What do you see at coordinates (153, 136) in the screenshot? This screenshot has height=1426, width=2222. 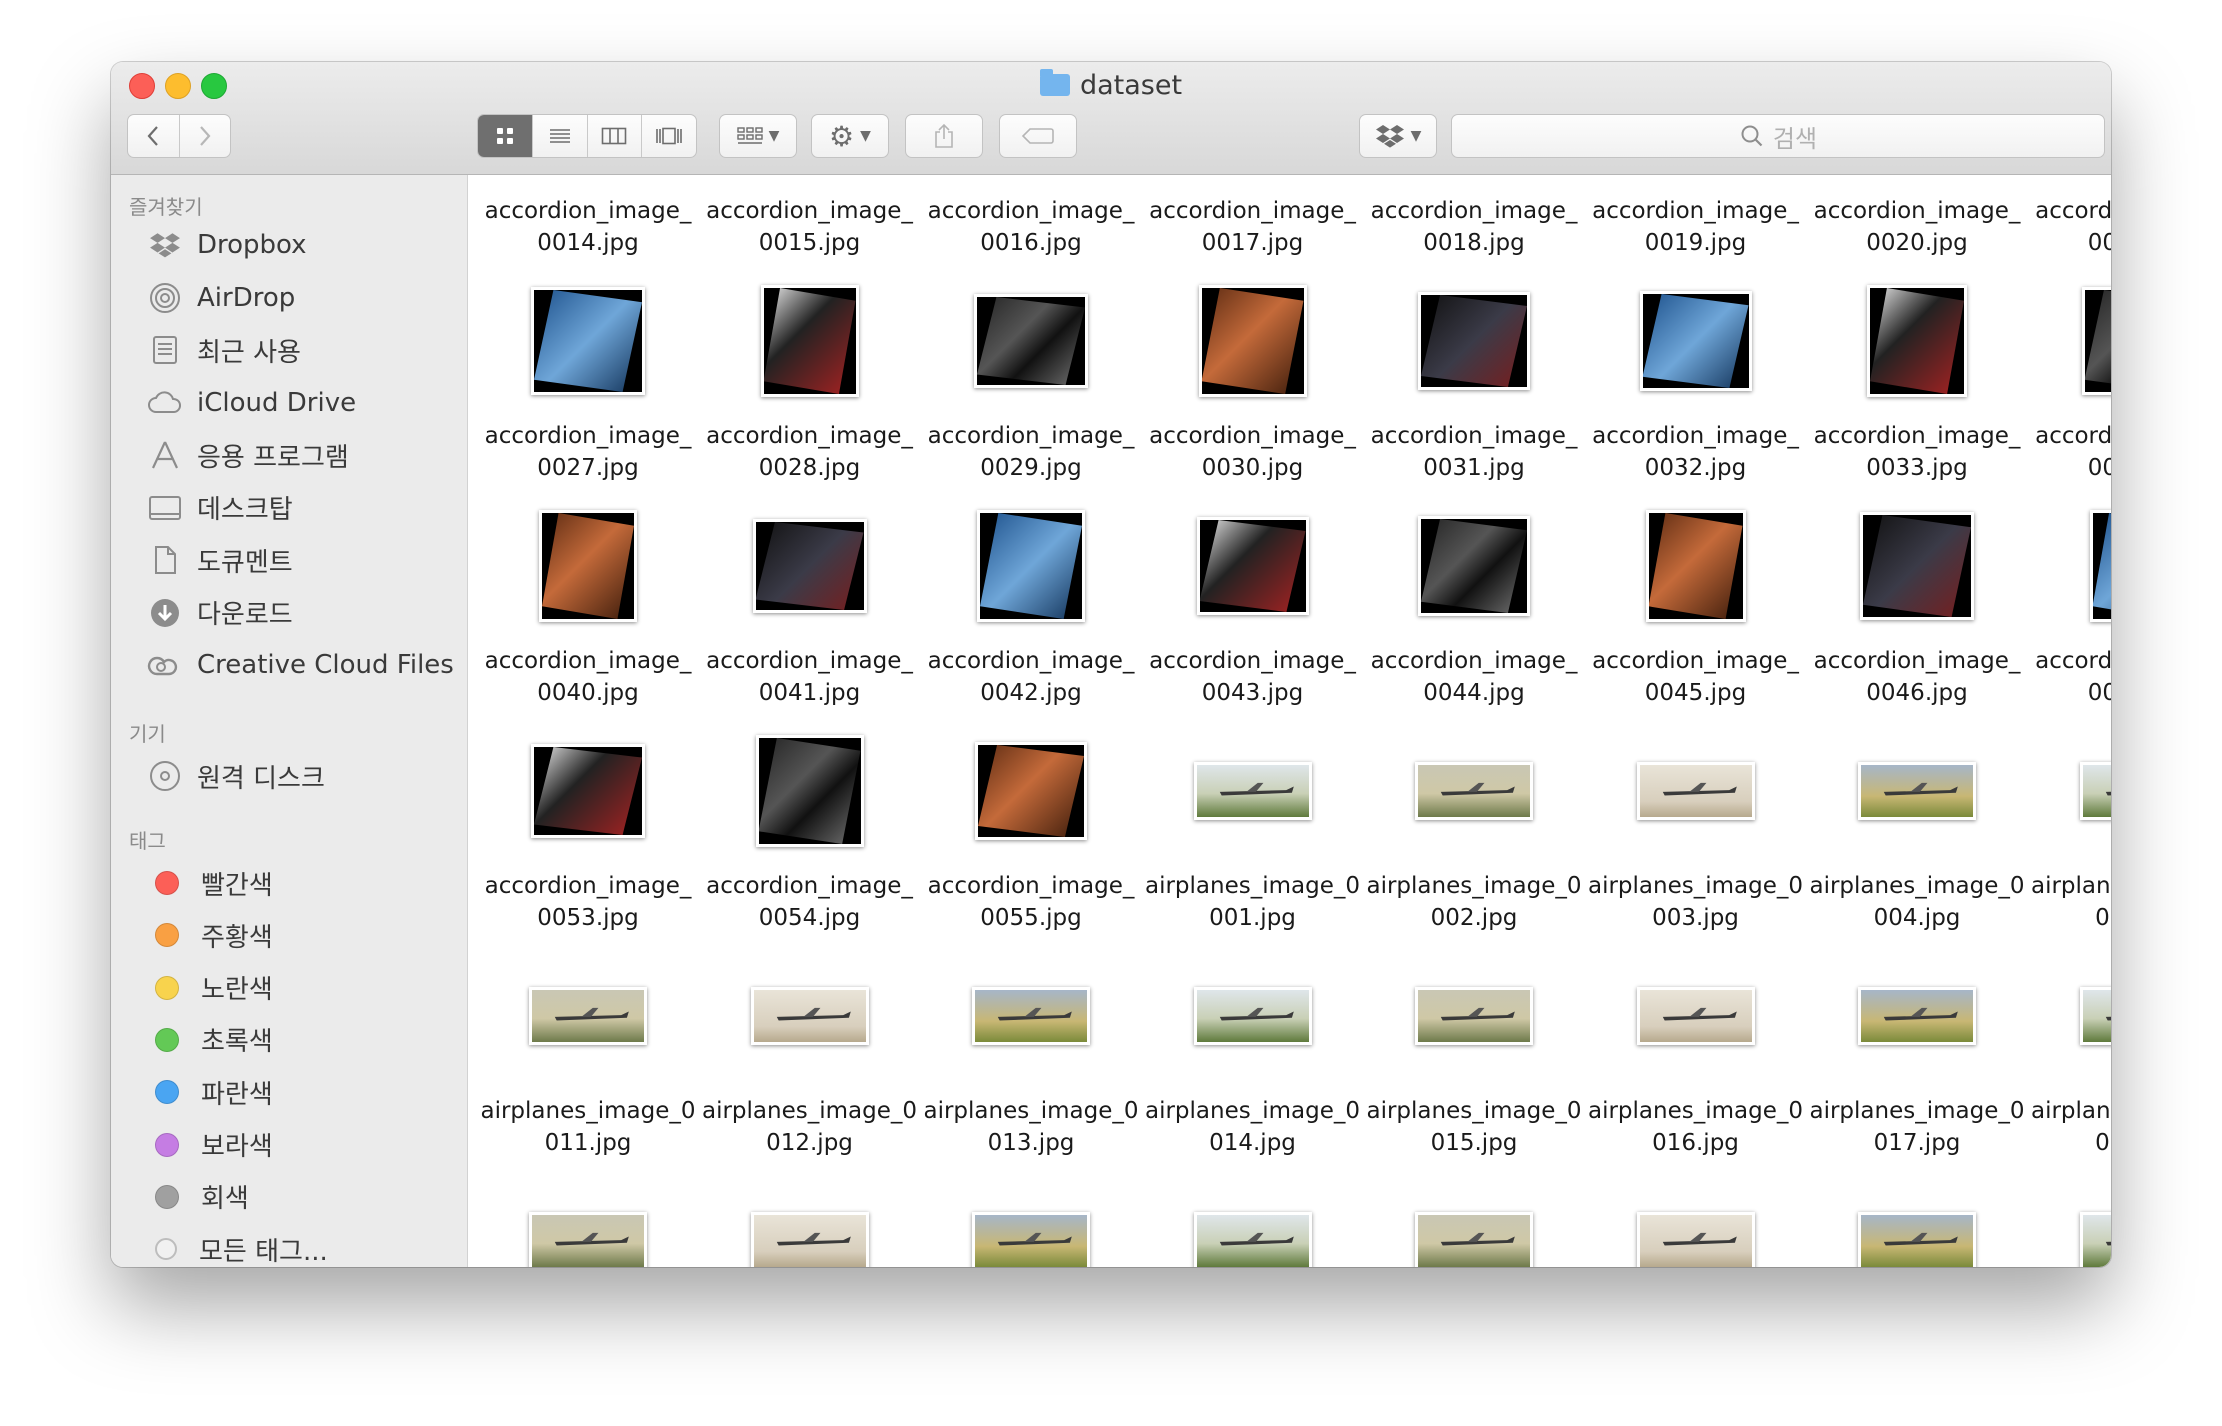 I see `back-button` at bounding box center [153, 136].